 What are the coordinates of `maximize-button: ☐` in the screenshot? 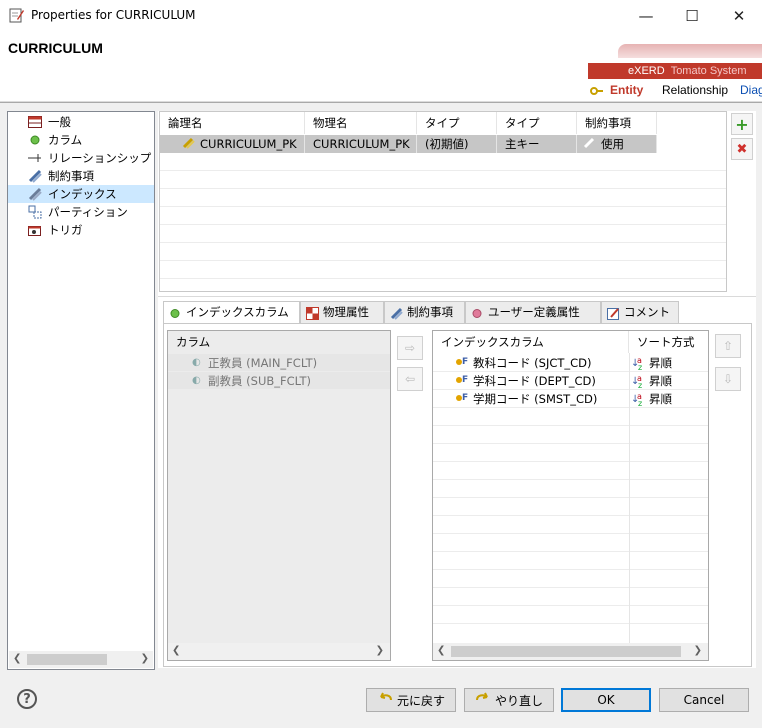 It's located at (692, 16).